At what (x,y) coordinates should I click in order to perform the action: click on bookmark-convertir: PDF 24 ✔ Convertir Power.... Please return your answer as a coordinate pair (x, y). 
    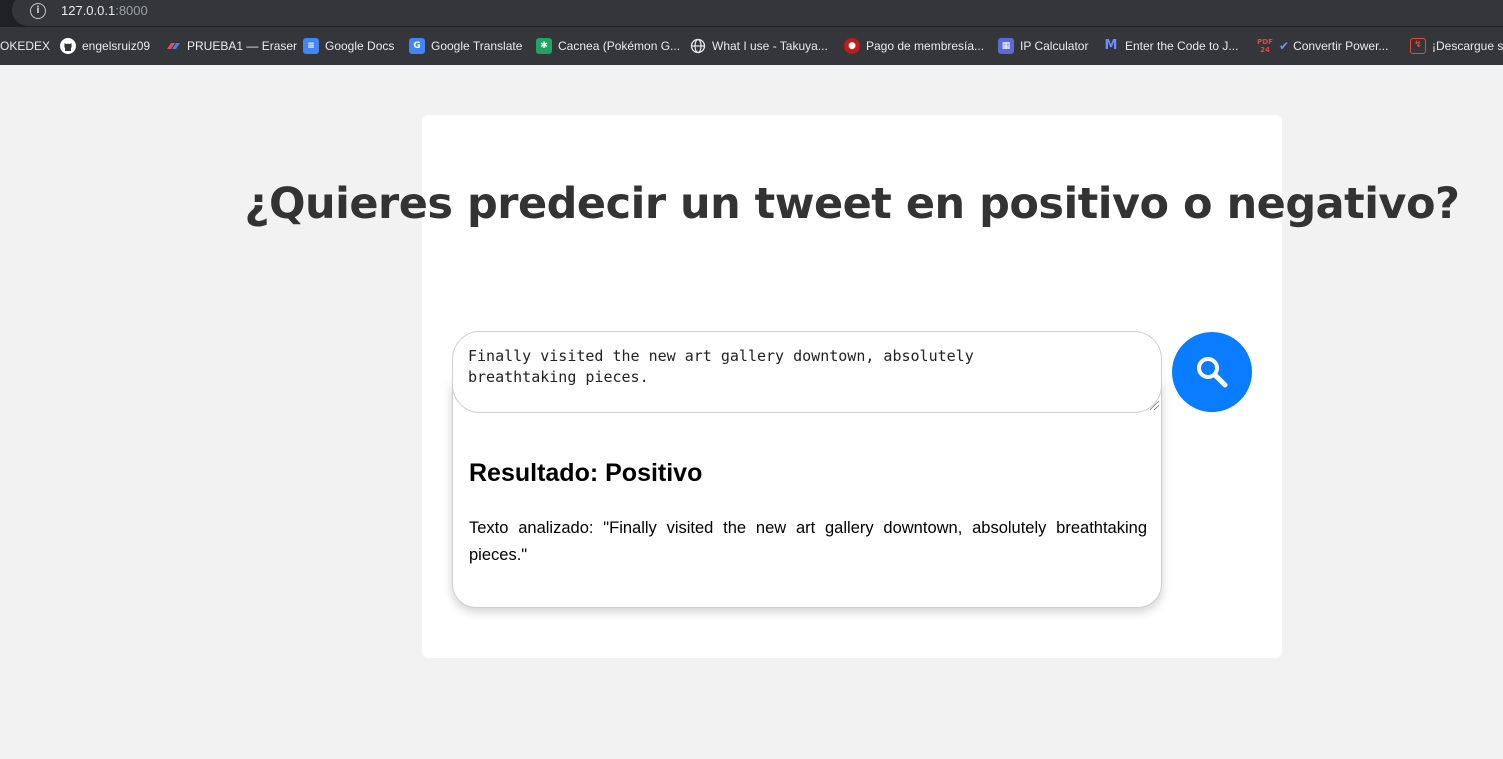
    Looking at the image, I should click on (1322, 46).